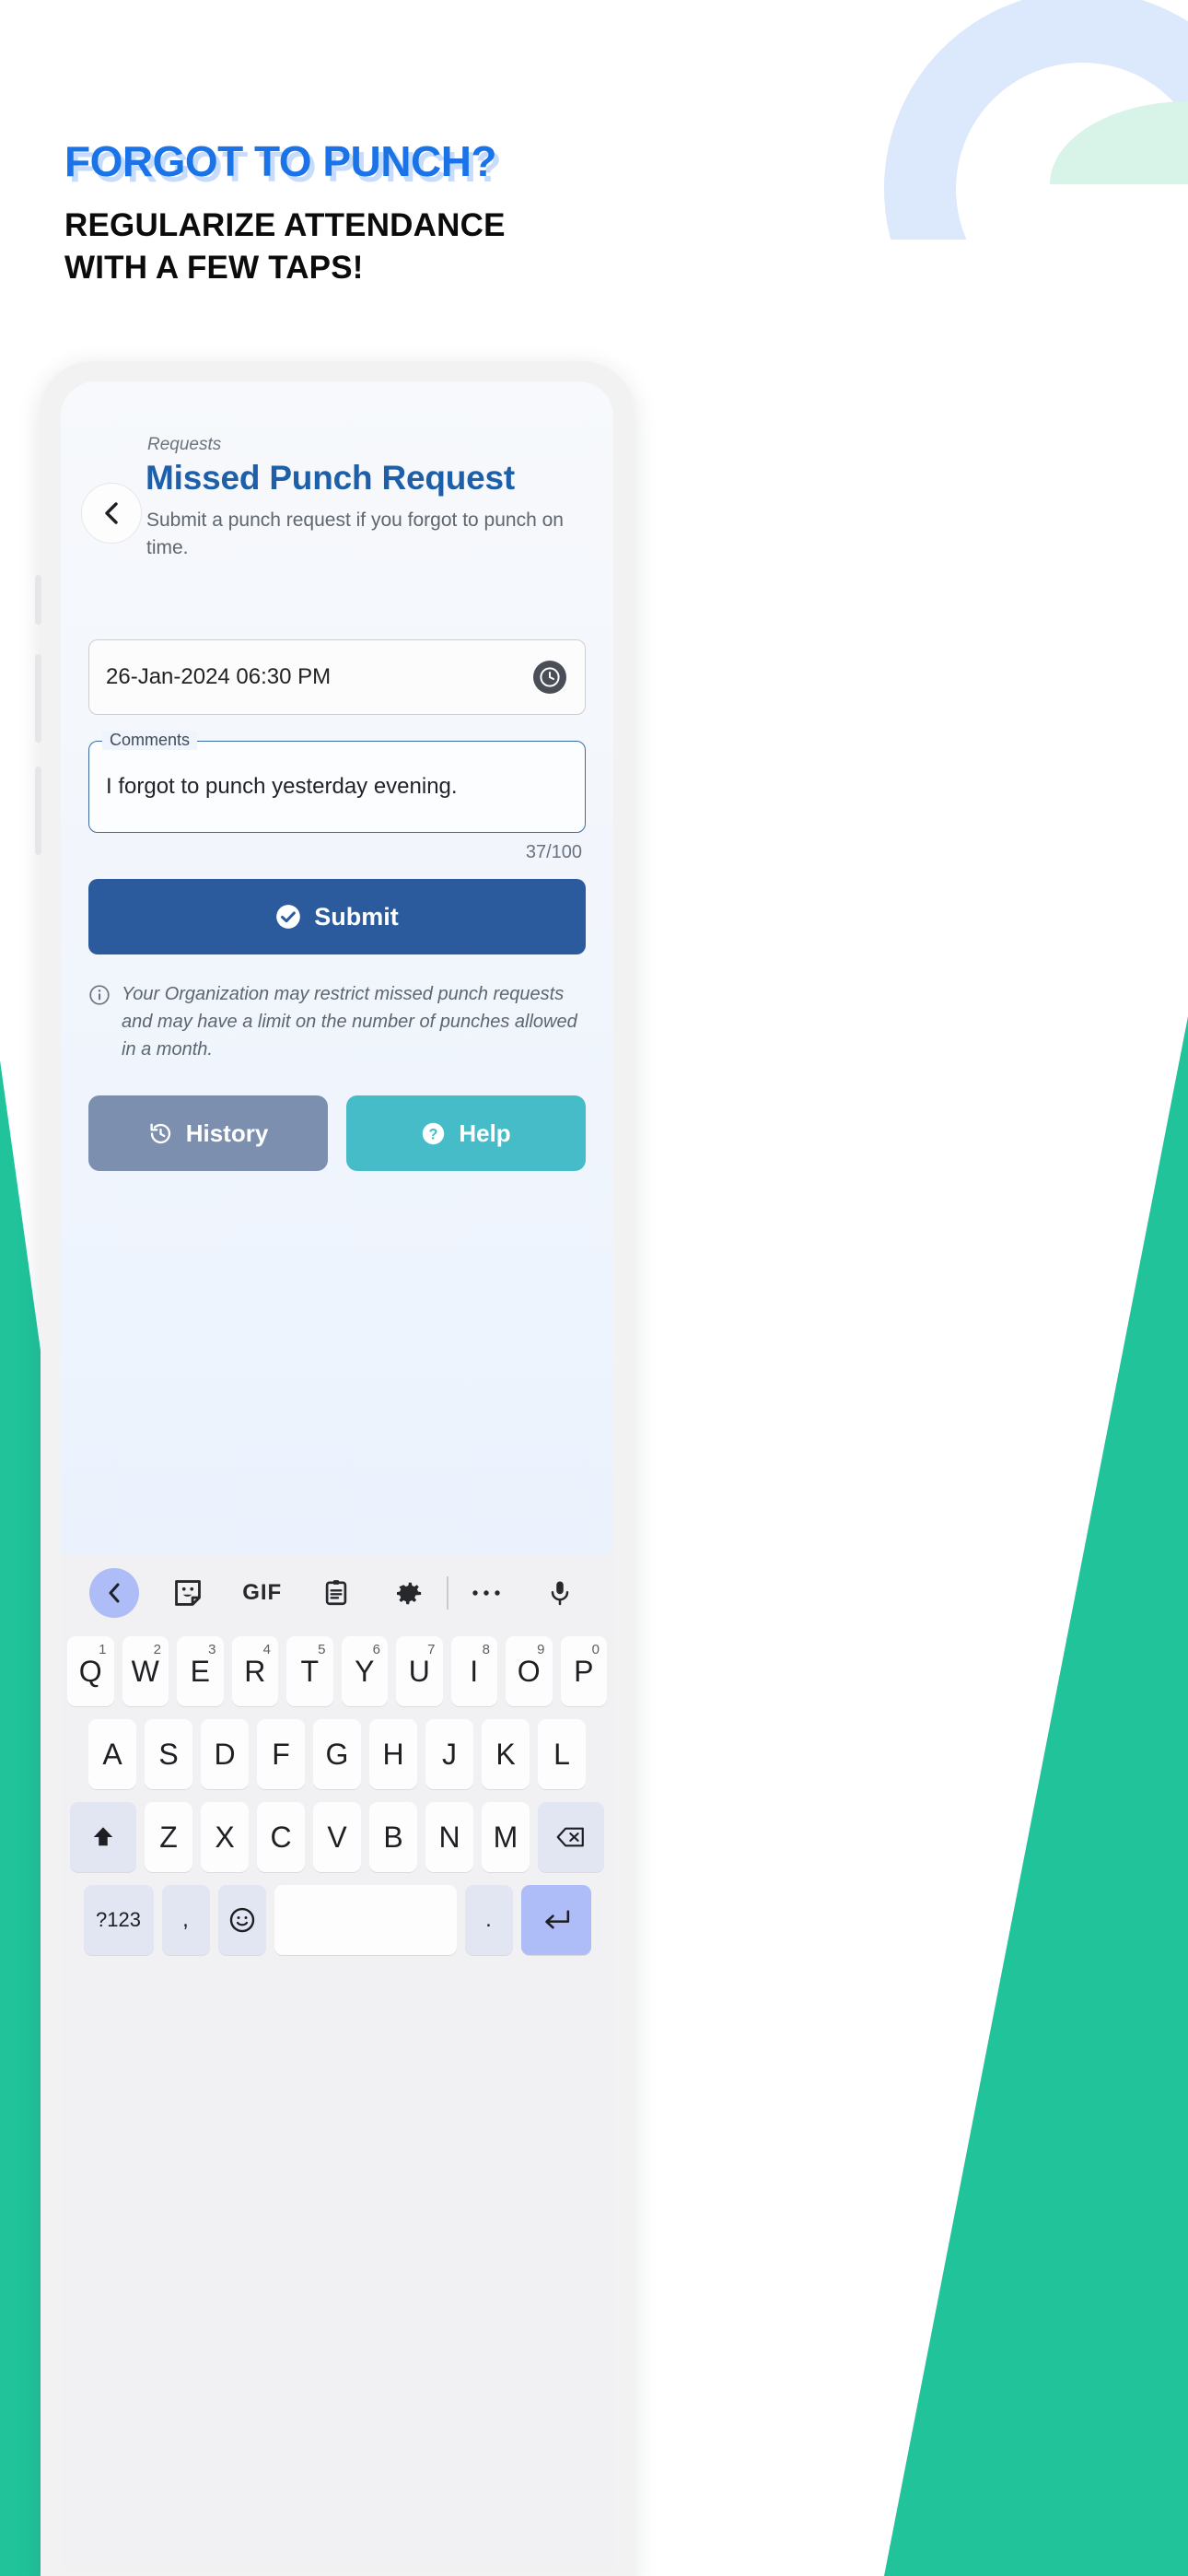 This screenshot has height=2576, width=1188. I want to click on microphone-icon, so click(560, 1593).